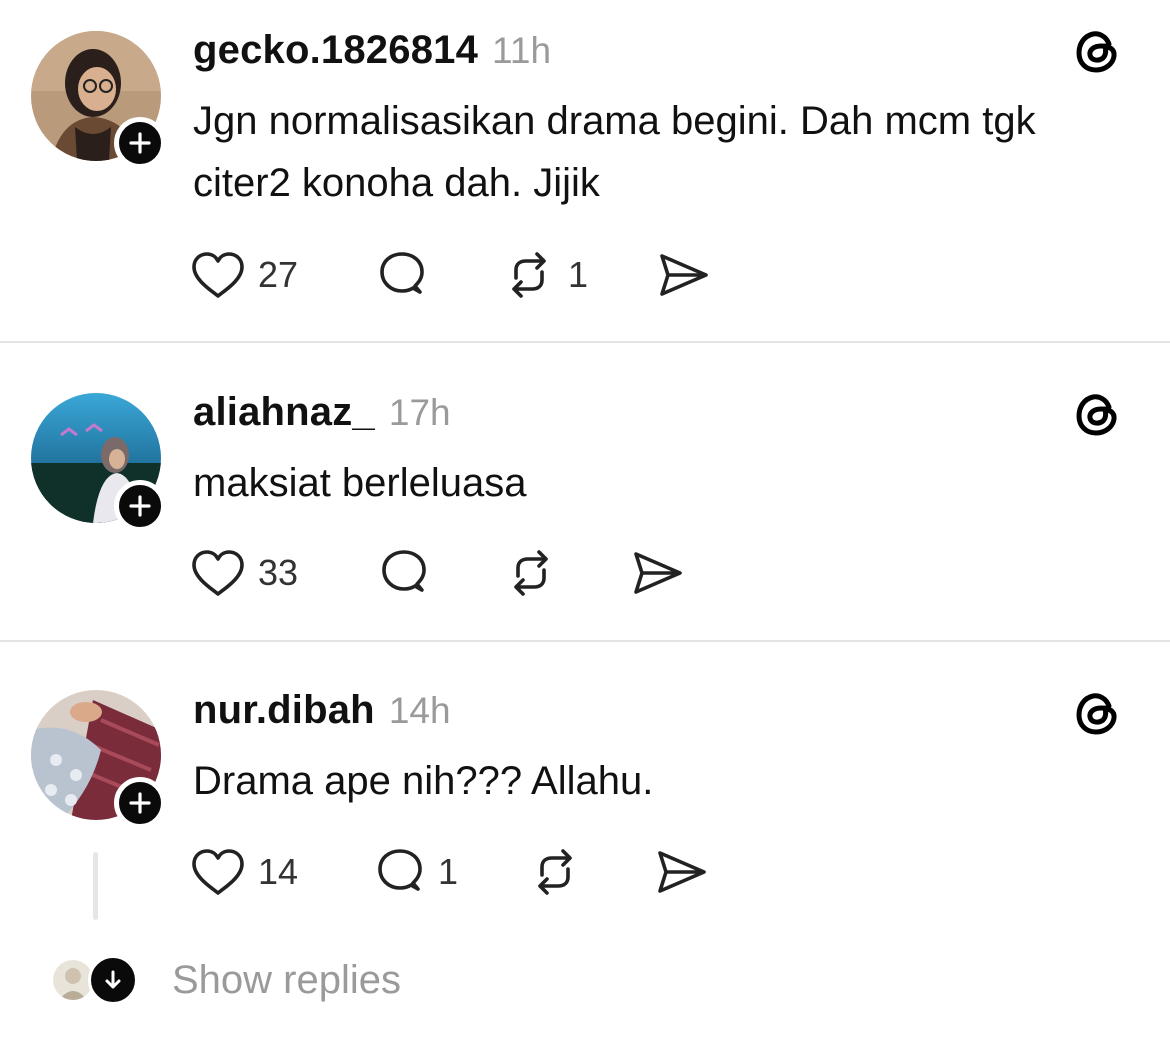  I want to click on show-replies-row: Show replies, so click(225, 980).